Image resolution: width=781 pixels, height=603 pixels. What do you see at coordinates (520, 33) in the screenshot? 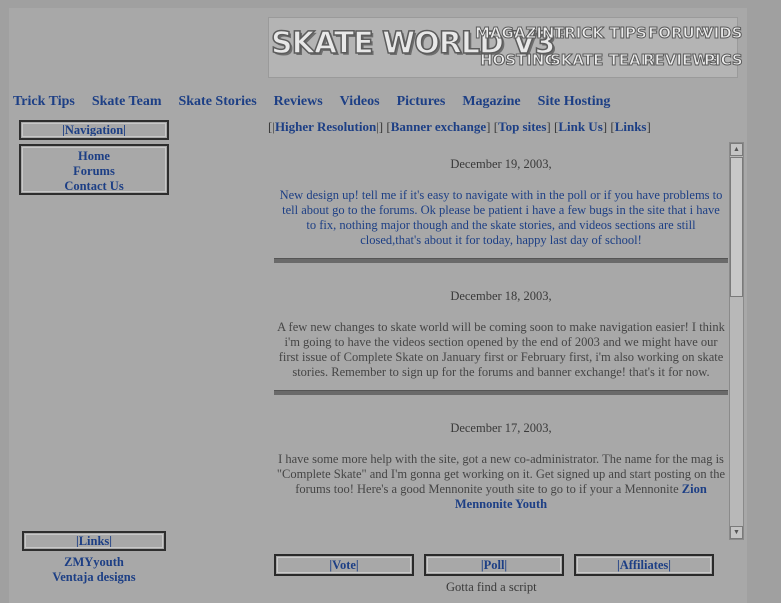
I see `banner-link-magazine: MAGAZINE` at bounding box center [520, 33].